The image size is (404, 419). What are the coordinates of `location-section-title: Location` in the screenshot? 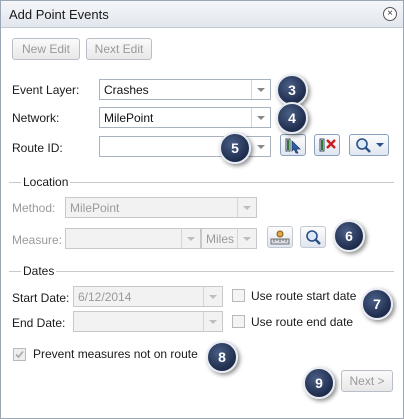 It's located at (46, 182).